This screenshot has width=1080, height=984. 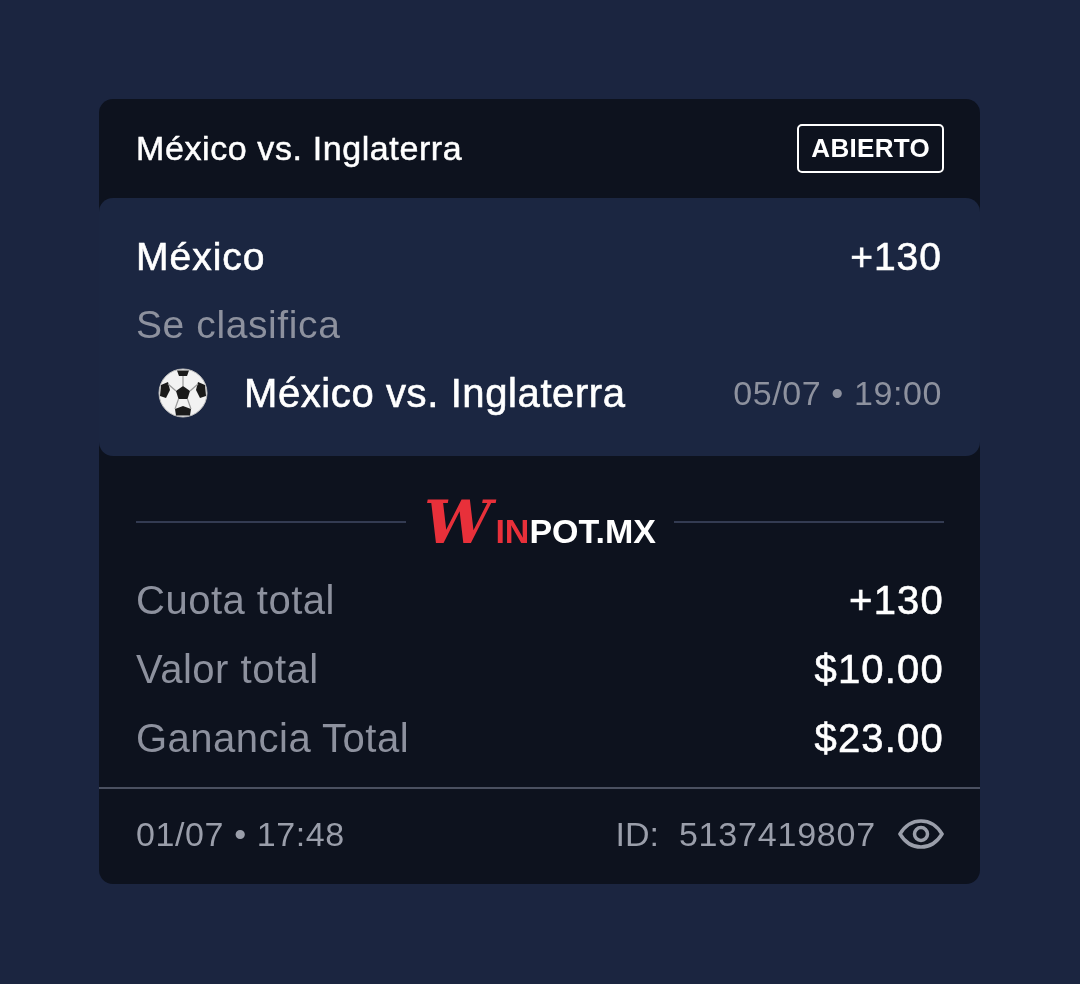 What do you see at coordinates (896, 257) in the screenshot?
I see `pick-odds: +130` at bounding box center [896, 257].